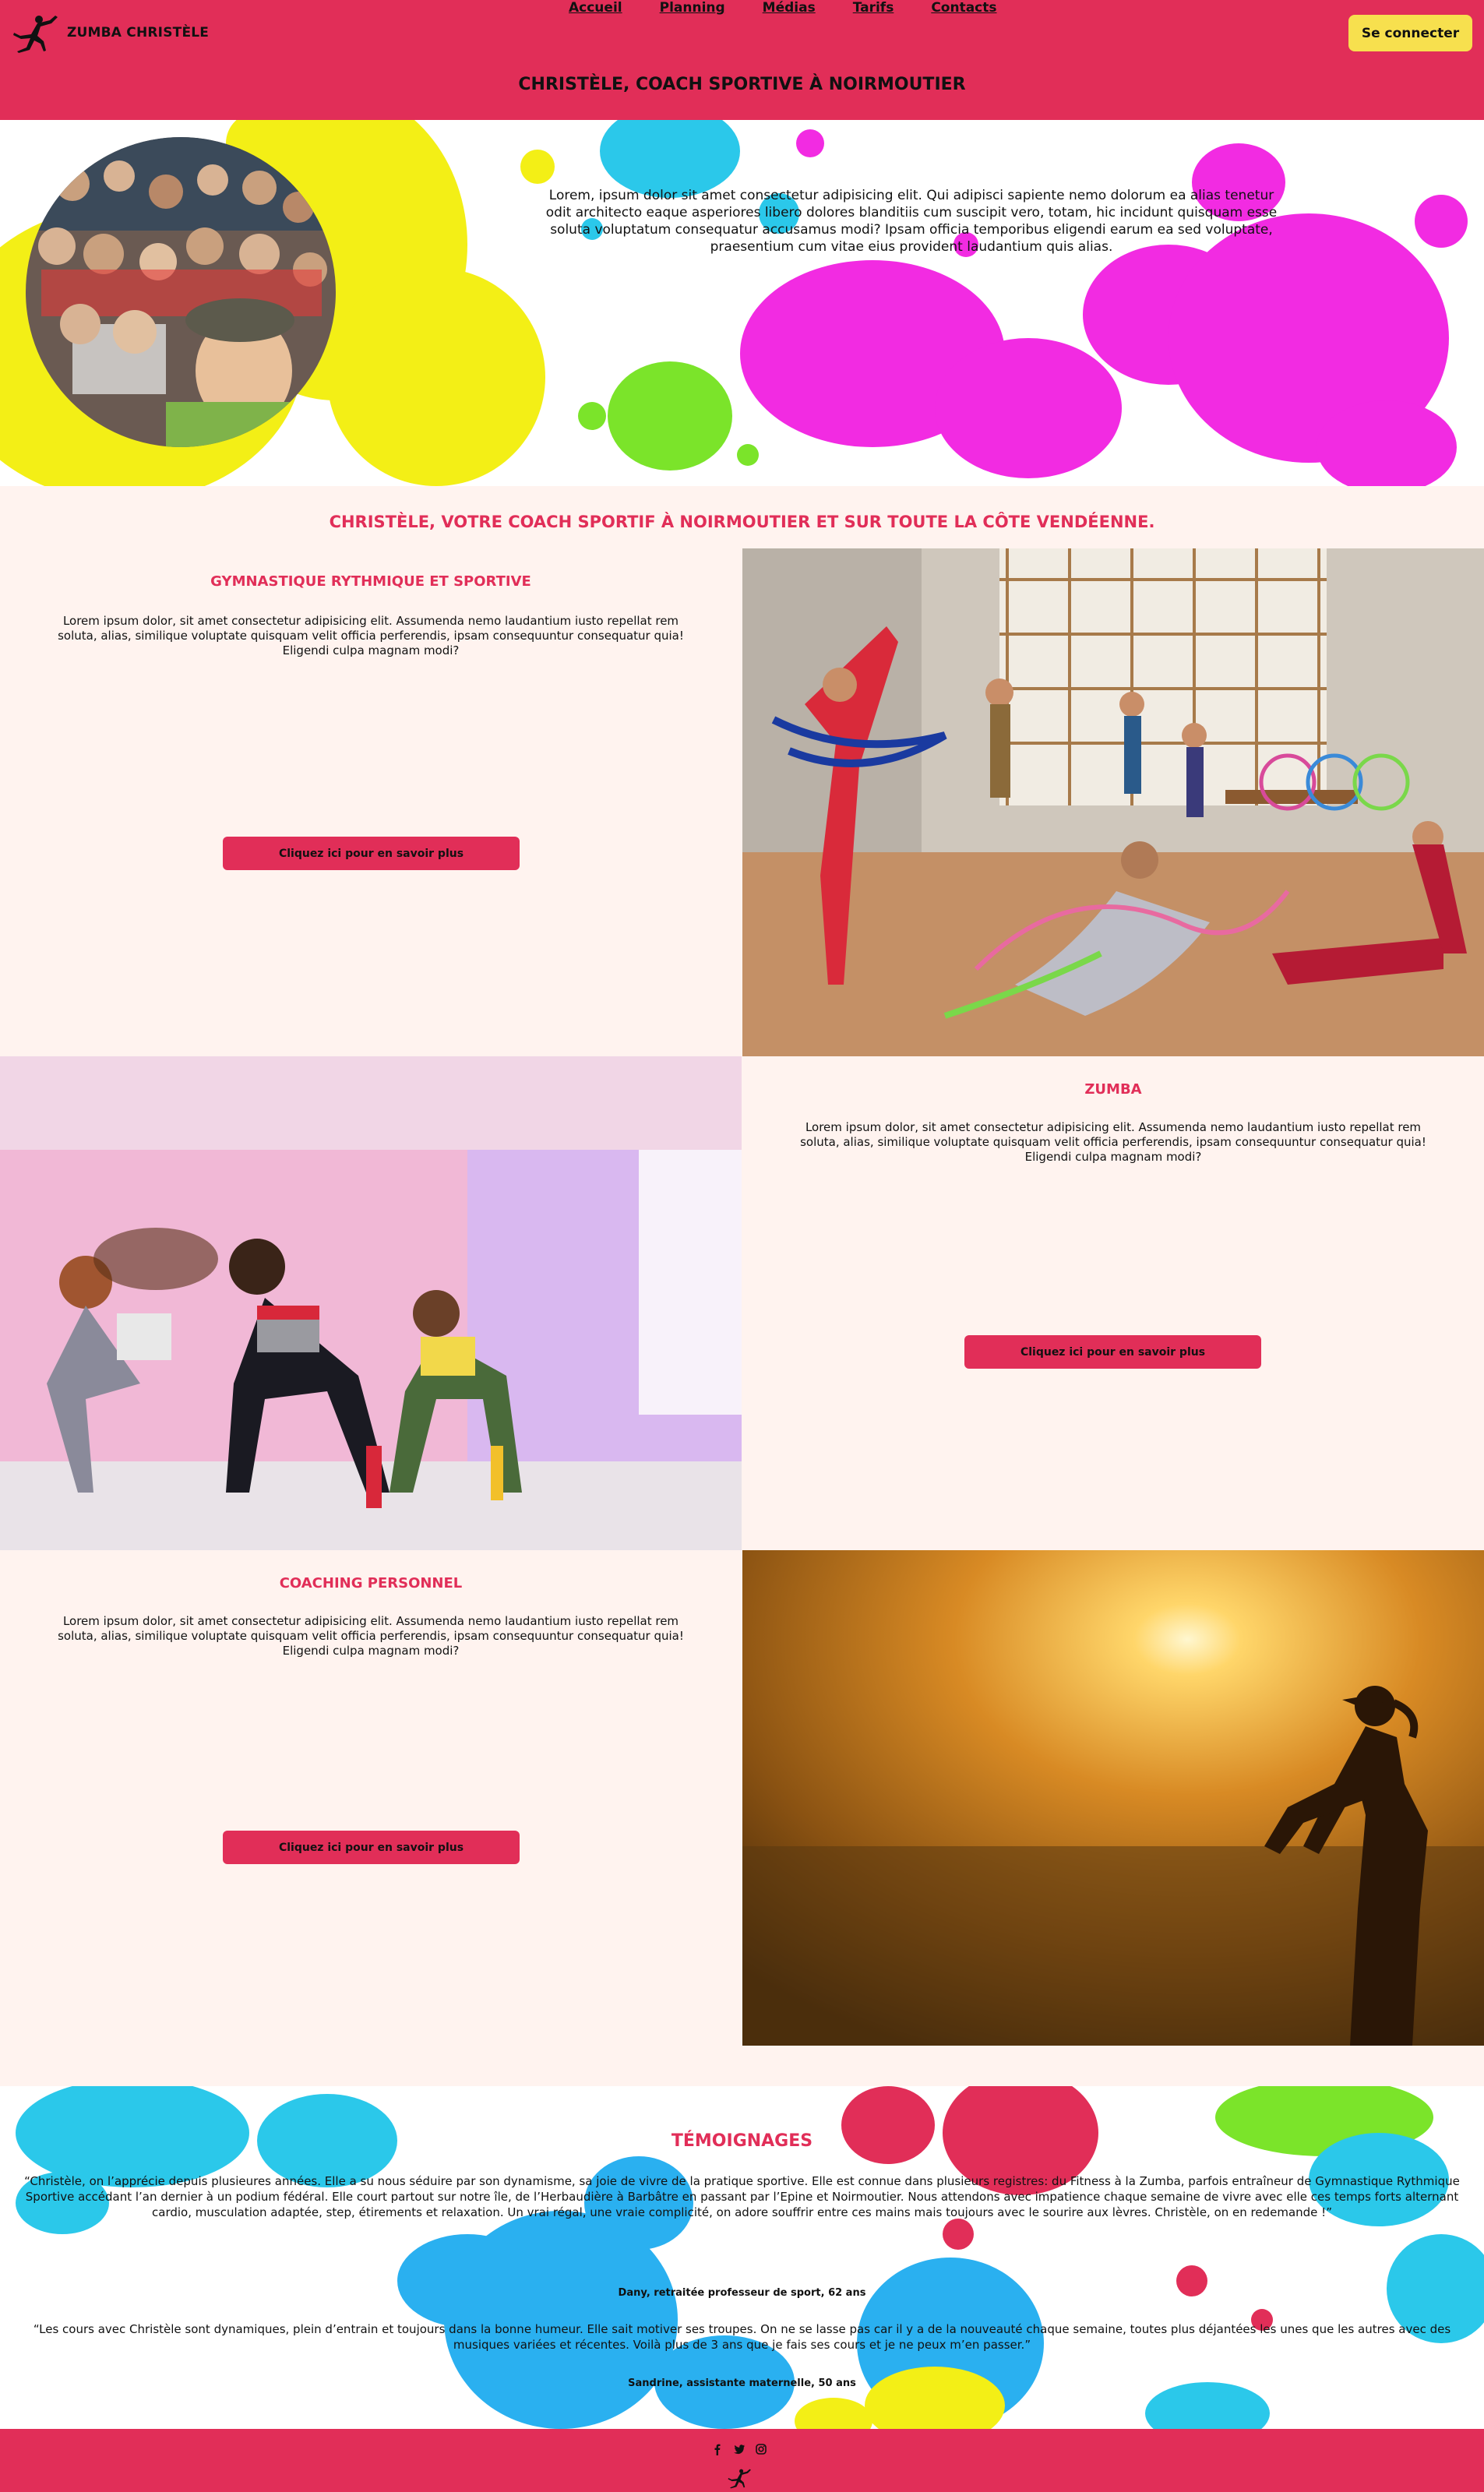 Image resolution: width=1484 pixels, height=2492 pixels. What do you see at coordinates (371, 1303) in the screenshot?
I see `zumba-photo` at bounding box center [371, 1303].